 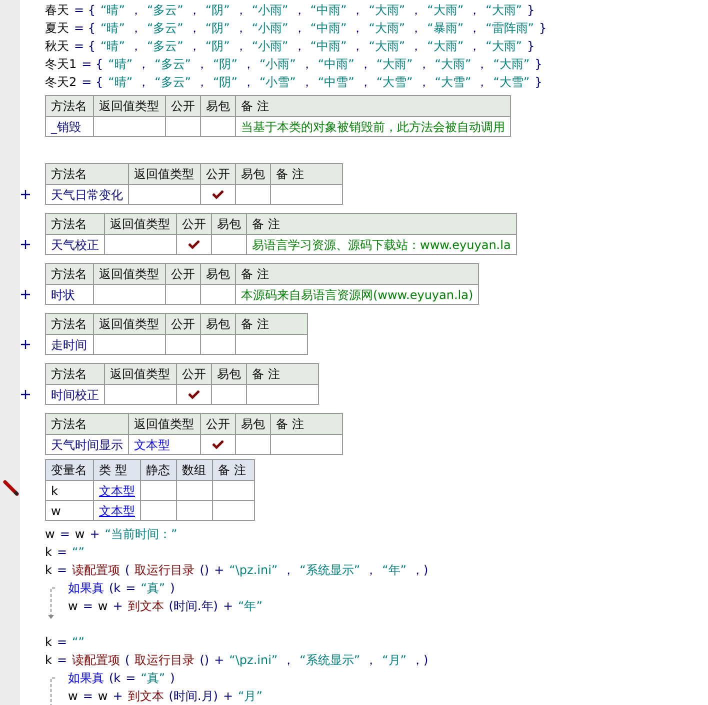 What do you see at coordinates (70, 294) in the screenshot?
I see `method-name: 时状` at bounding box center [70, 294].